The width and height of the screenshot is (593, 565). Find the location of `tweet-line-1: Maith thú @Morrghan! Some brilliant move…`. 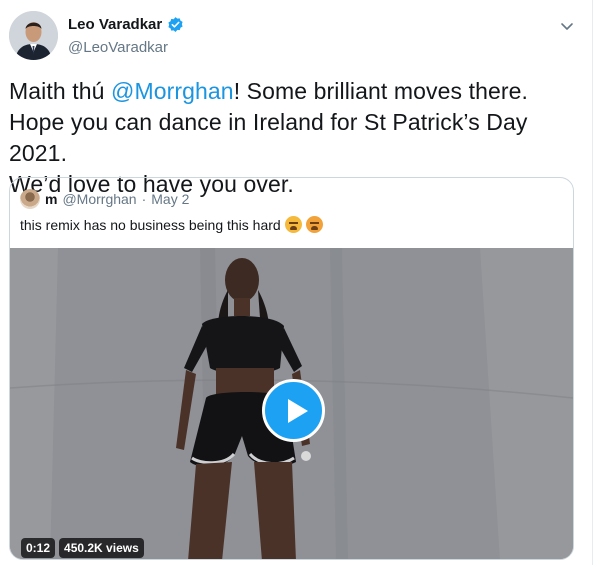

tweet-line-1: Maith thú @Morrghan! Some brilliant move… is located at coordinates (296, 91).